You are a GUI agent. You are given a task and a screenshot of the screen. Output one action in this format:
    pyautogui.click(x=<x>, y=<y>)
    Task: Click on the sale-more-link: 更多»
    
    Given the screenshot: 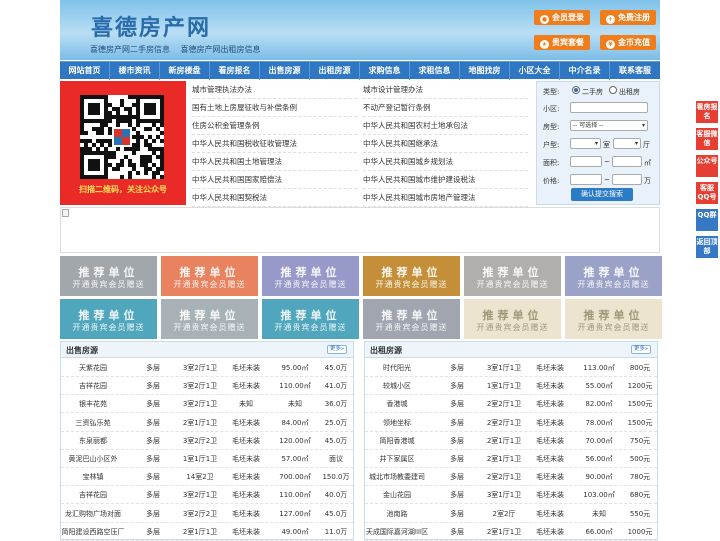 What is the action you would take?
    pyautogui.click(x=337, y=349)
    